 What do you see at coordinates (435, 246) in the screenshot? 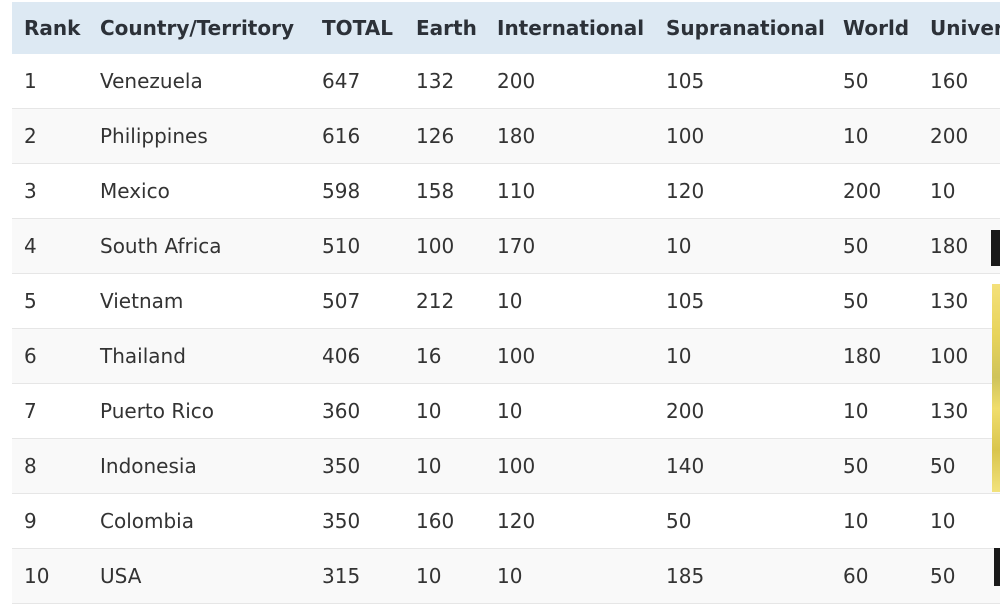
I see `cell-earth: 100` at bounding box center [435, 246].